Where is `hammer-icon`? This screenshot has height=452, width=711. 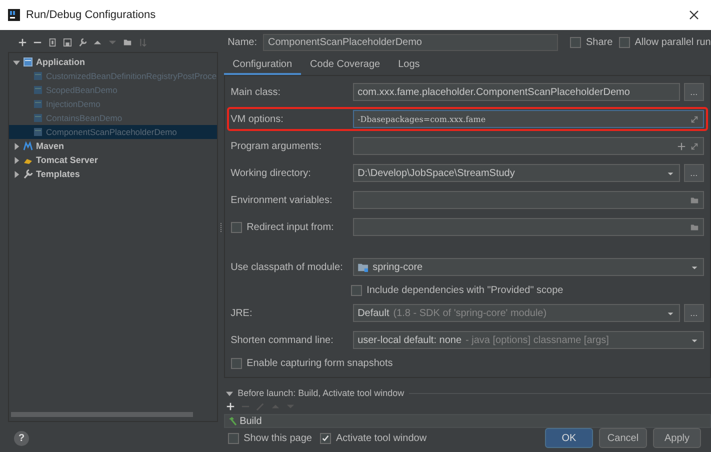 hammer-icon is located at coordinates (231, 421).